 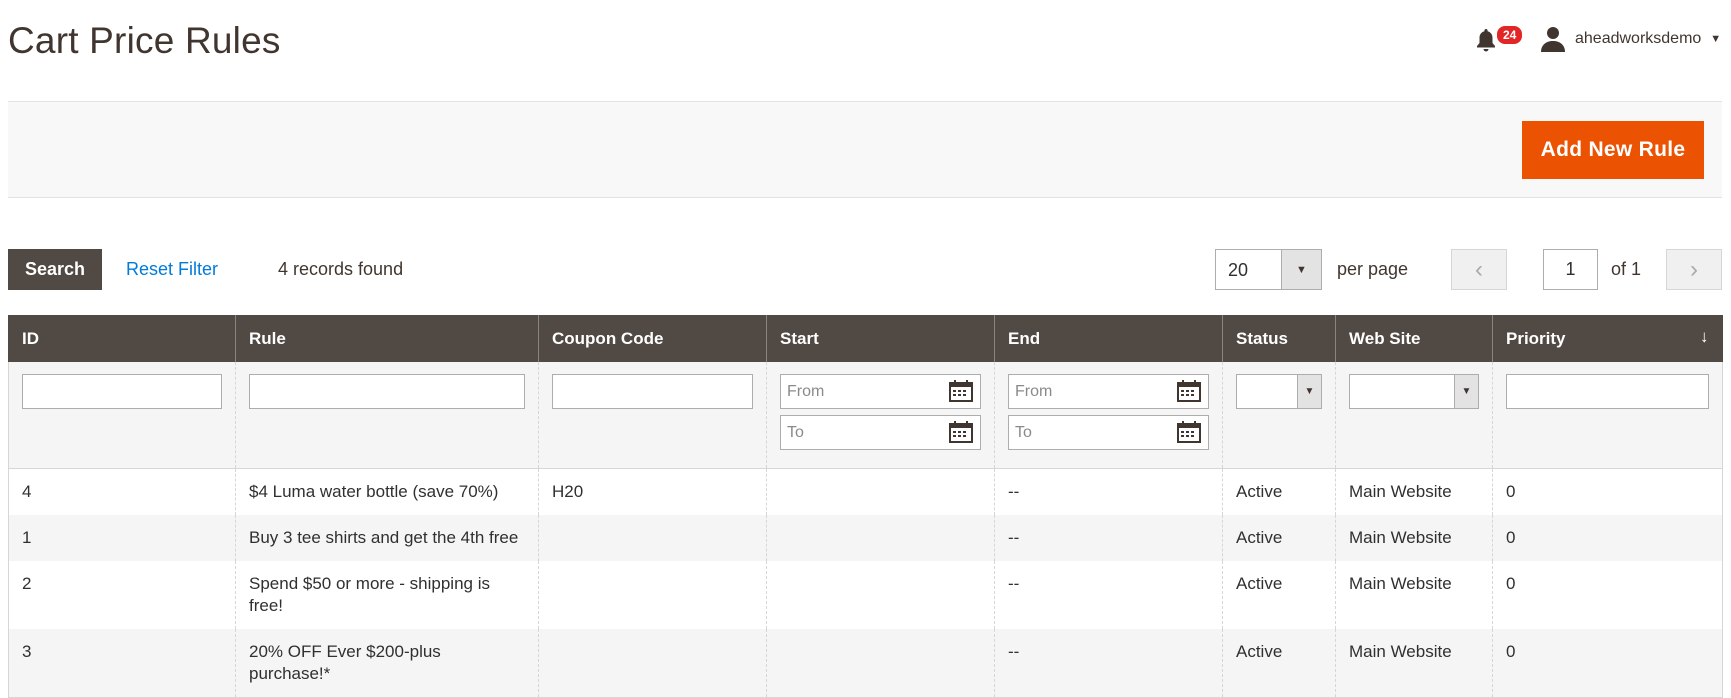 What do you see at coordinates (1108, 338) in the screenshot?
I see `column-header-end: End` at bounding box center [1108, 338].